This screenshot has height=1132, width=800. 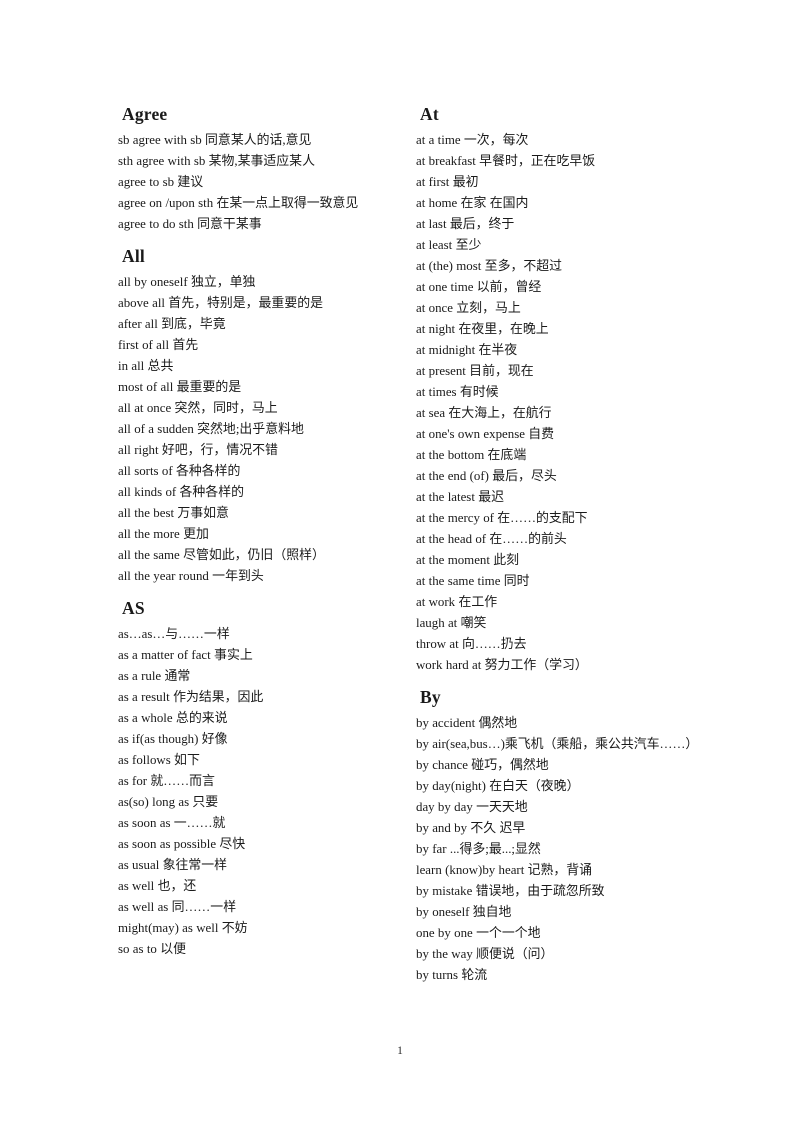 What do you see at coordinates (172, 823) in the screenshot?
I see `entry-item: as soon as 一……就` at bounding box center [172, 823].